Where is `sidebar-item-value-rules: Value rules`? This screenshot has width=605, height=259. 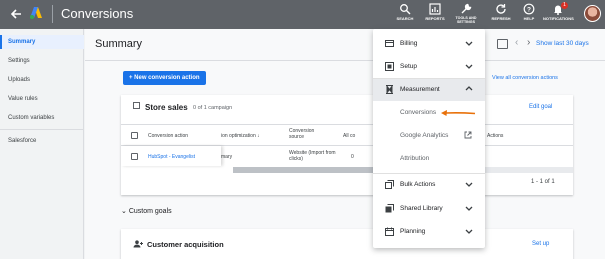 sidebar-item-value-rules: Value rules is located at coordinates (42, 99).